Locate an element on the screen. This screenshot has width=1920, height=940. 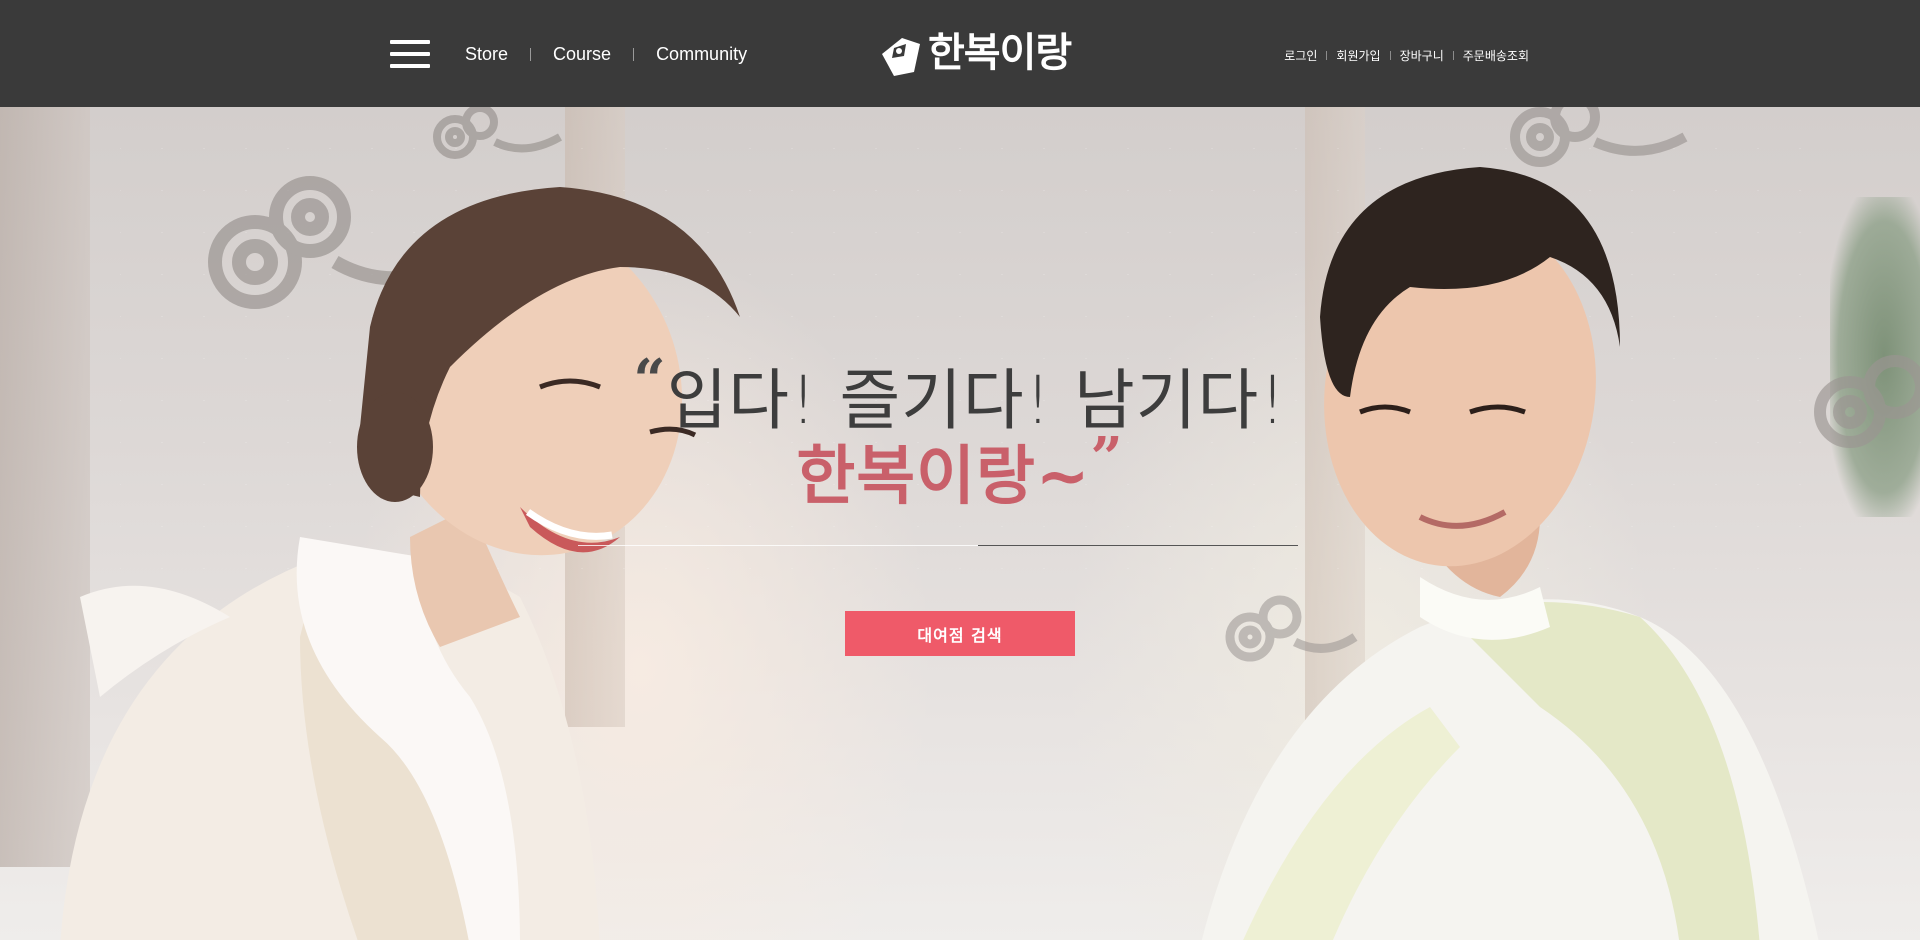
cart-link: 장바구니 is located at coordinates (1422, 55).